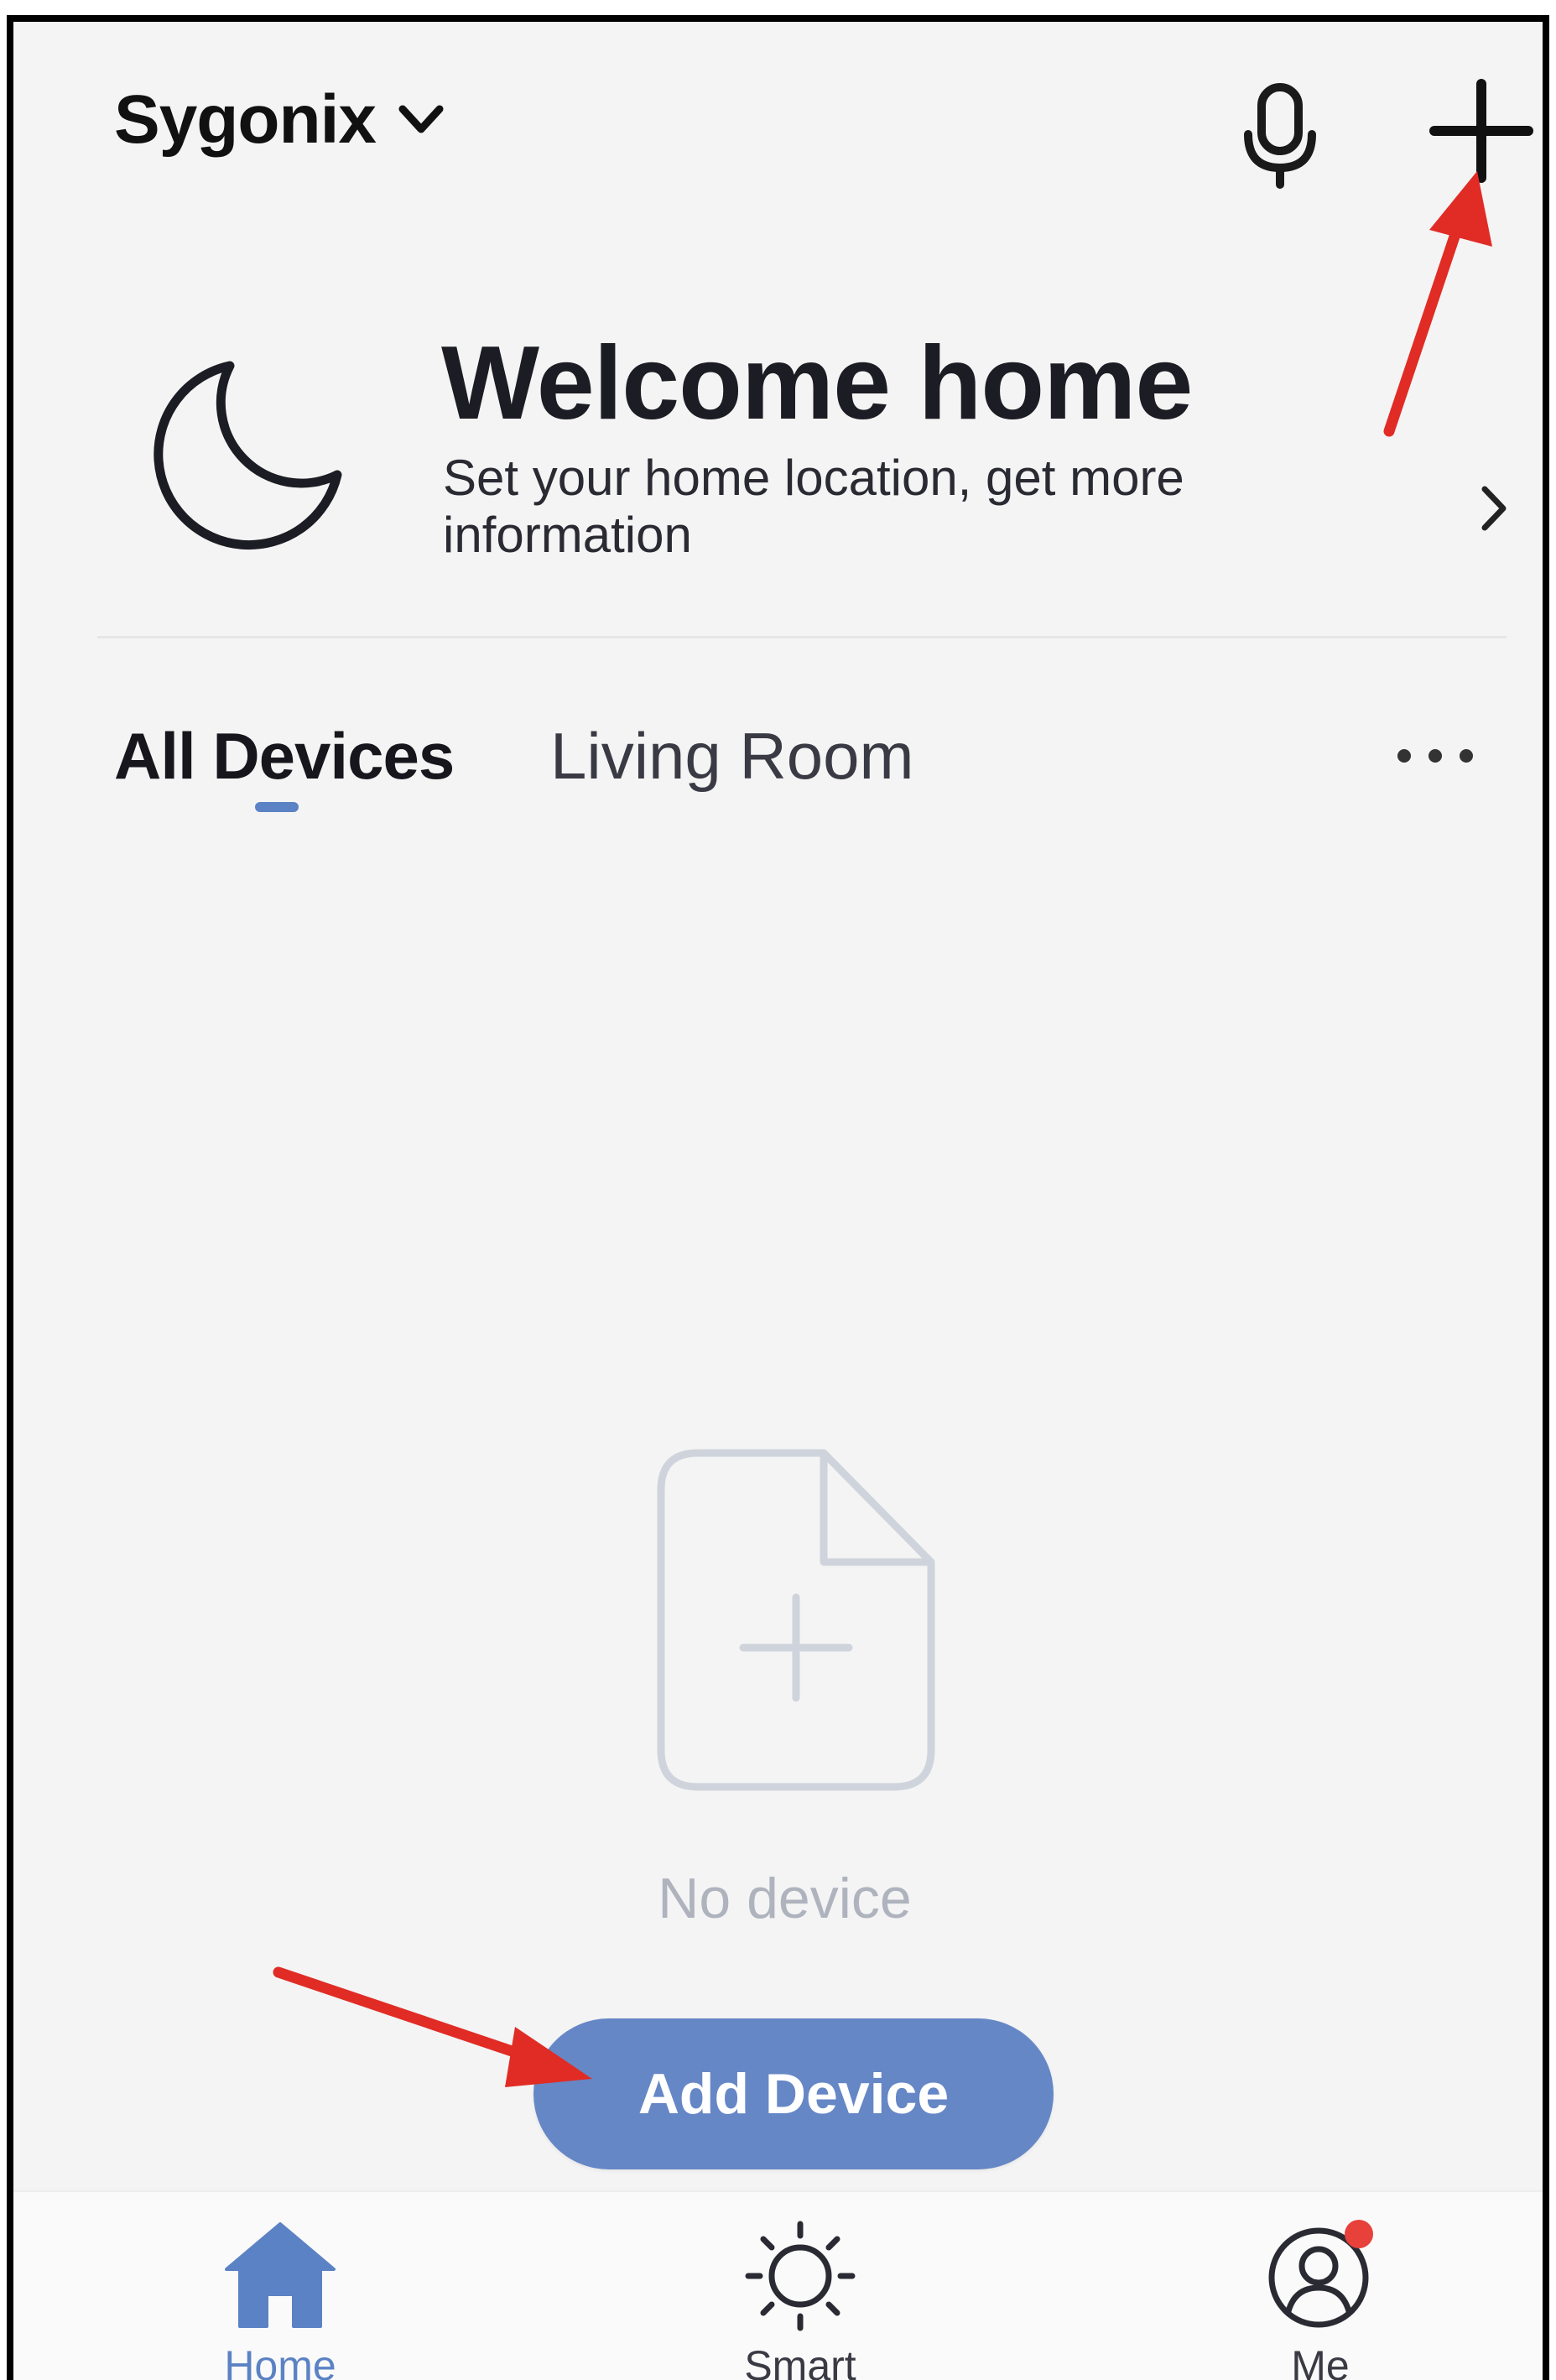 Image resolution: width=1556 pixels, height=2380 pixels. Describe the element at coordinates (1320, 2361) in the screenshot. I see `nav-me-label: Me` at that location.